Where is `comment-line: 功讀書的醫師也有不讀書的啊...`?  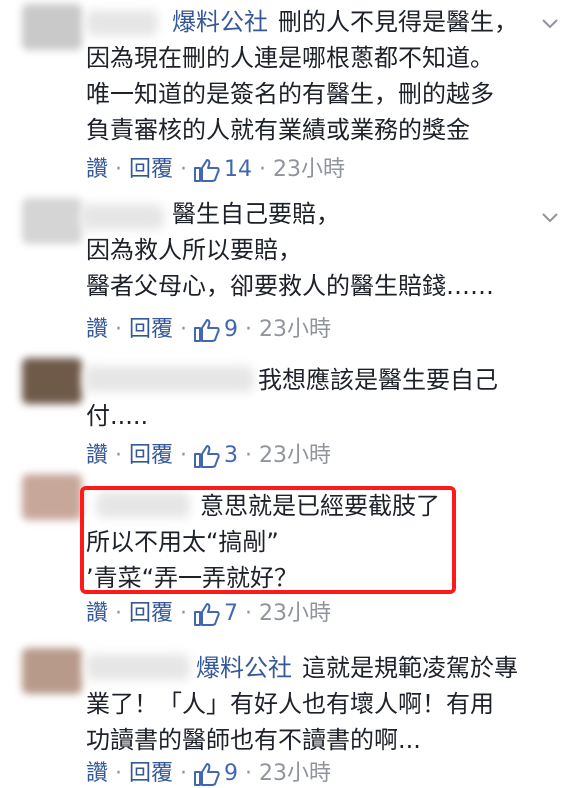
comment-line: 功讀書的醫師也有不讀書的啊... is located at coordinates (253, 740).